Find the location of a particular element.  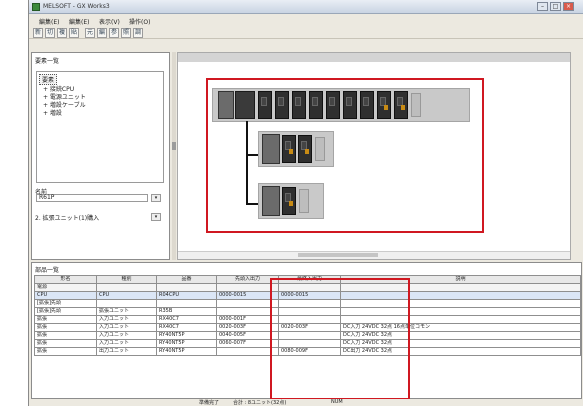

panel-title: 要素一覧 is located at coordinates (47, 61).